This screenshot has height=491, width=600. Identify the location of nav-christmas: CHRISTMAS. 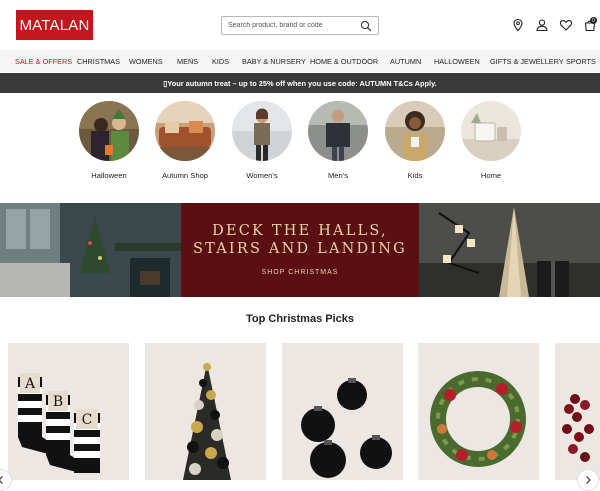
(98, 61).